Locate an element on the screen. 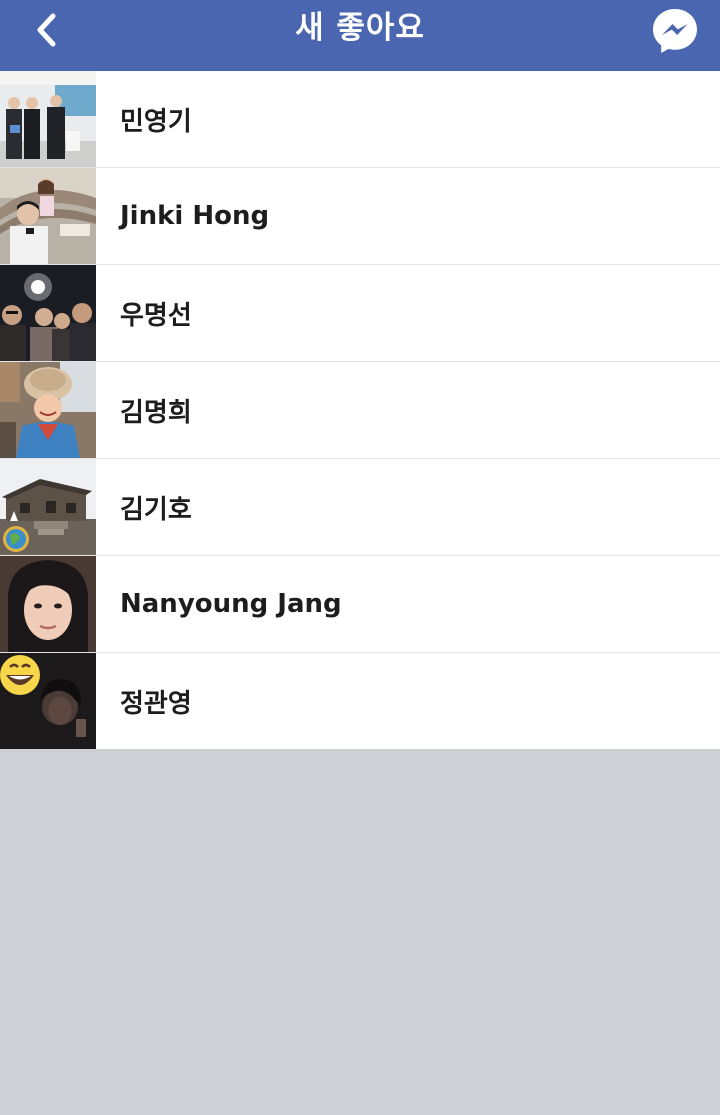  liker-name: 정관영 is located at coordinates (156, 703).